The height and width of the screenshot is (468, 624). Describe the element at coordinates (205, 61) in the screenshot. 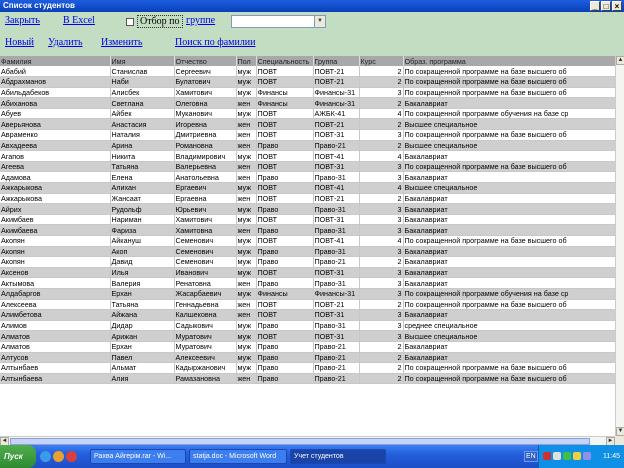

I see `column-header: Отчество` at that location.